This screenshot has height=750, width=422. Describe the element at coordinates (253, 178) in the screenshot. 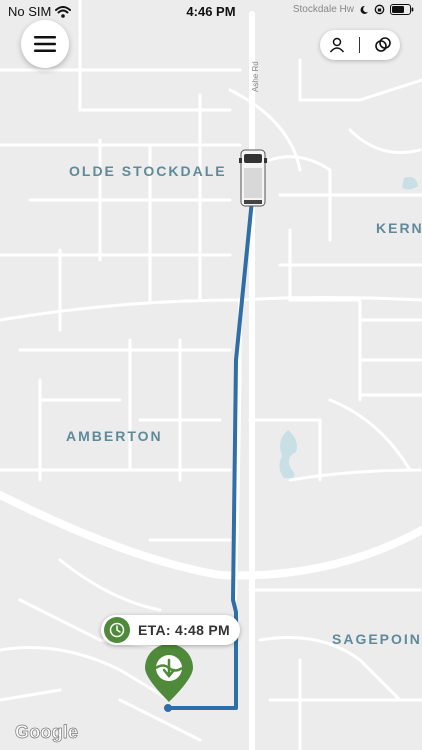

I see `van-icon` at that location.